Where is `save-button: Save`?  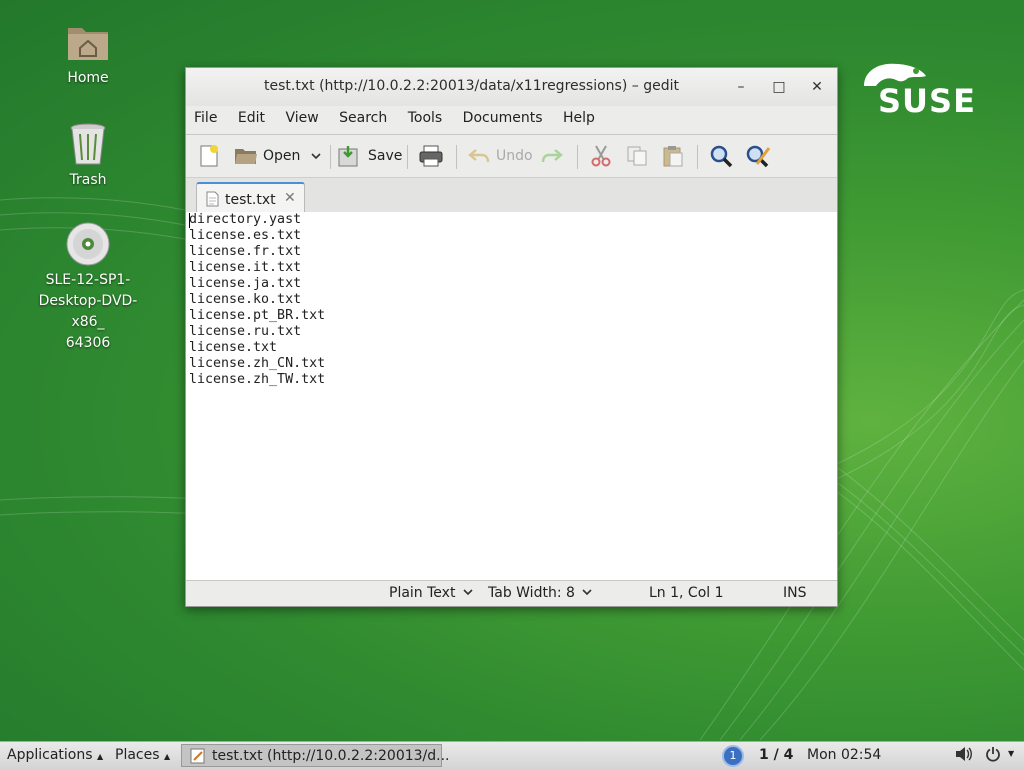
save-button: Save is located at coordinates (370, 156).